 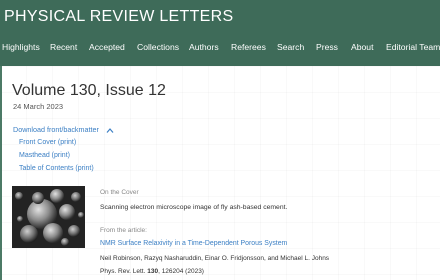 What do you see at coordinates (248, 47) in the screenshot?
I see `nav-referees: Referees` at bounding box center [248, 47].